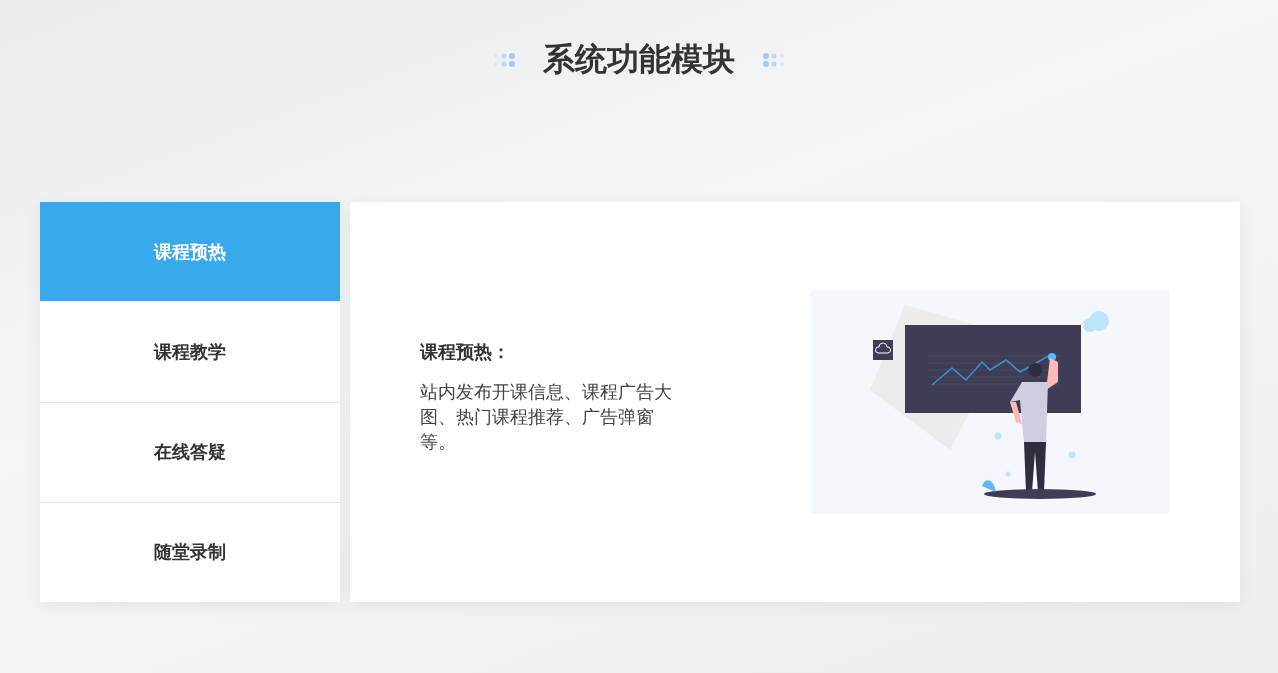 Image resolution: width=1278 pixels, height=673 pixels. What do you see at coordinates (190, 552) in the screenshot?
I see `feature-tab: 随堂录制` at bounding box center [190, 552].